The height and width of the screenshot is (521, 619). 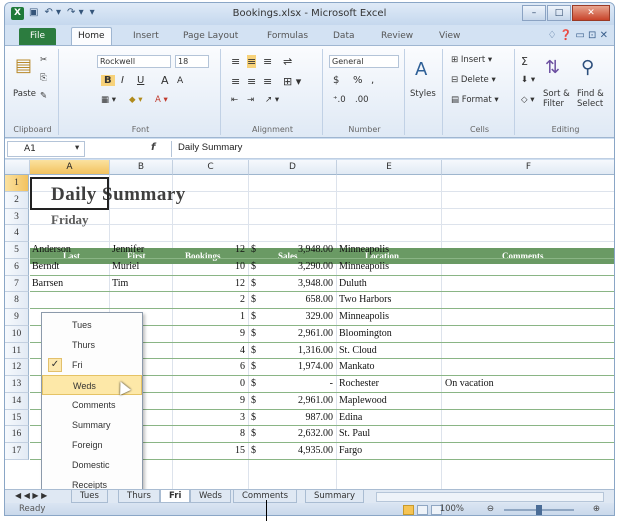 I want to click on minimize-button: –, so click(x=534, y=13).